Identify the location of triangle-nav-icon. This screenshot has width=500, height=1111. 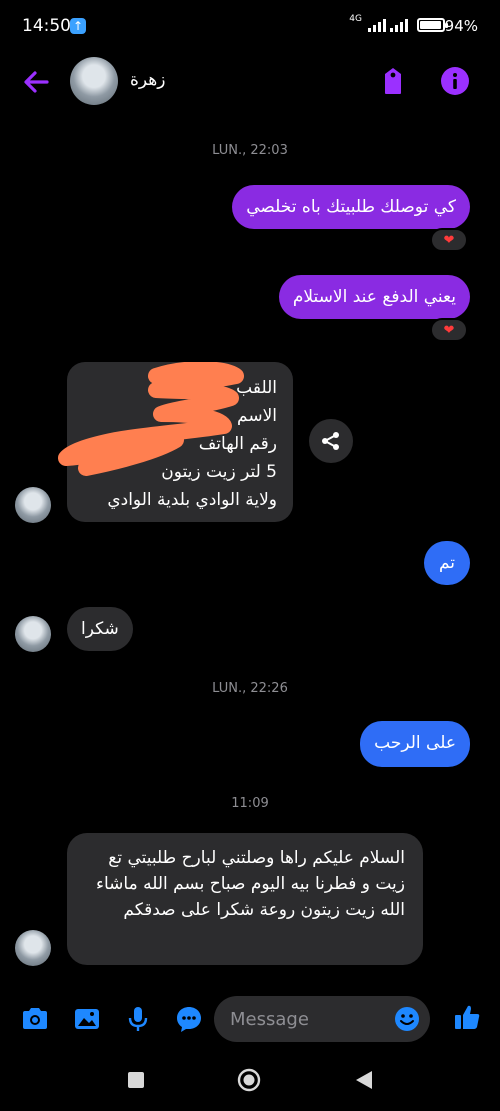
(364, 1080).